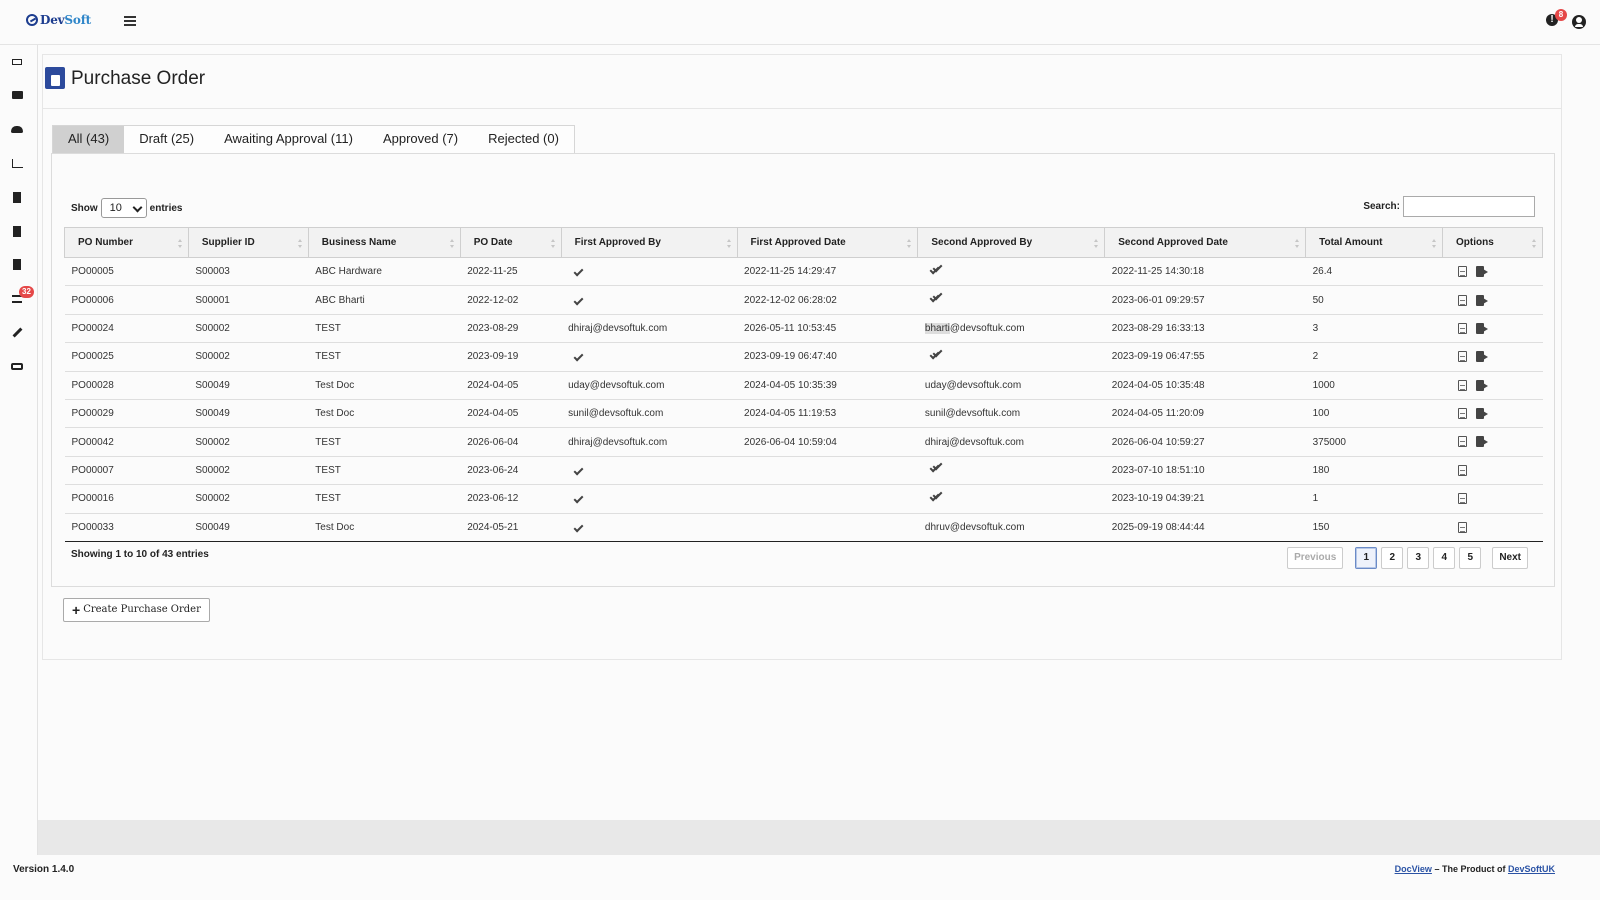 This screenshot has height=900, width=1600. I want to click on wrench-icon, so click(17, 332).